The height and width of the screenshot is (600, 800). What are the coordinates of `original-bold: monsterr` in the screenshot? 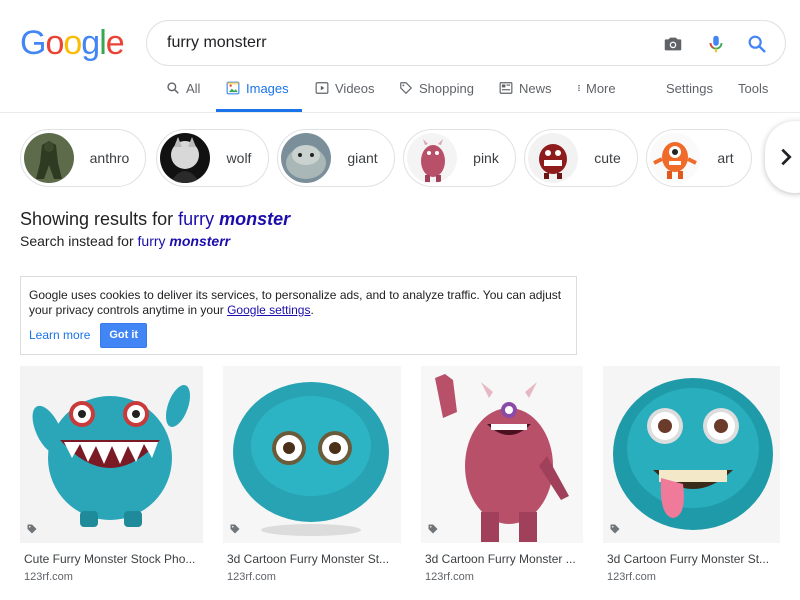 It's located at (200, 241).